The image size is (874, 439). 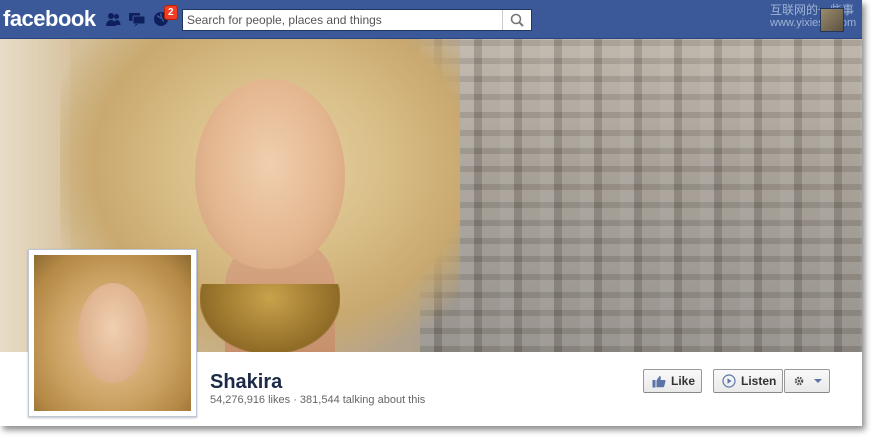 What do you see at coordinates (818, 381) in the screenshot?
I see `chevron-down-icon` at bounding box center [818, 381].